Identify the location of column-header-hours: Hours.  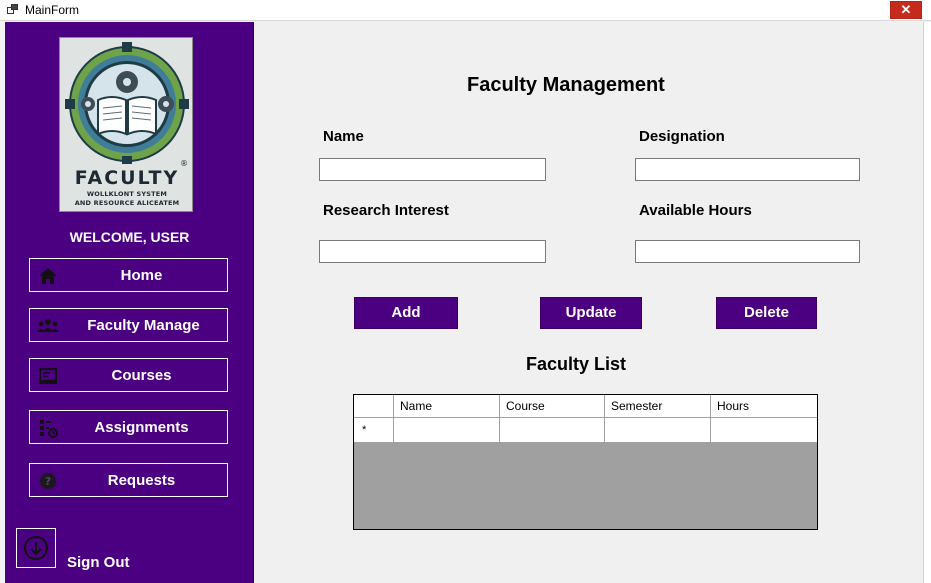
(764, 406).